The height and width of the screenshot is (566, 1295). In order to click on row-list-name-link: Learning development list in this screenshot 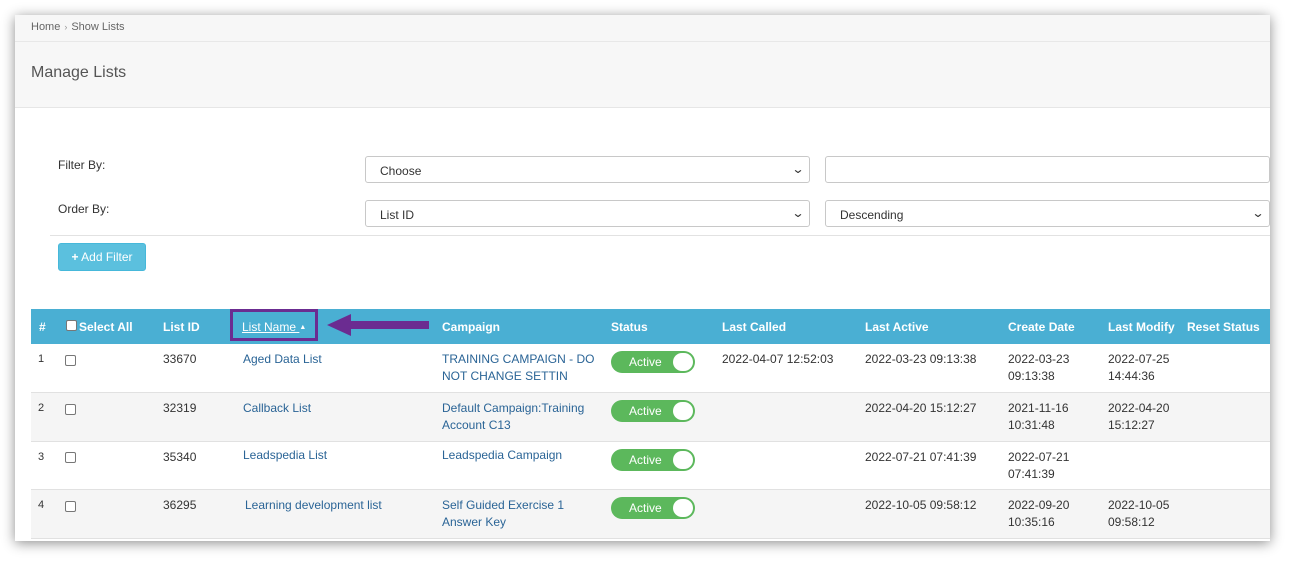, I will do `click(313, 505)`.